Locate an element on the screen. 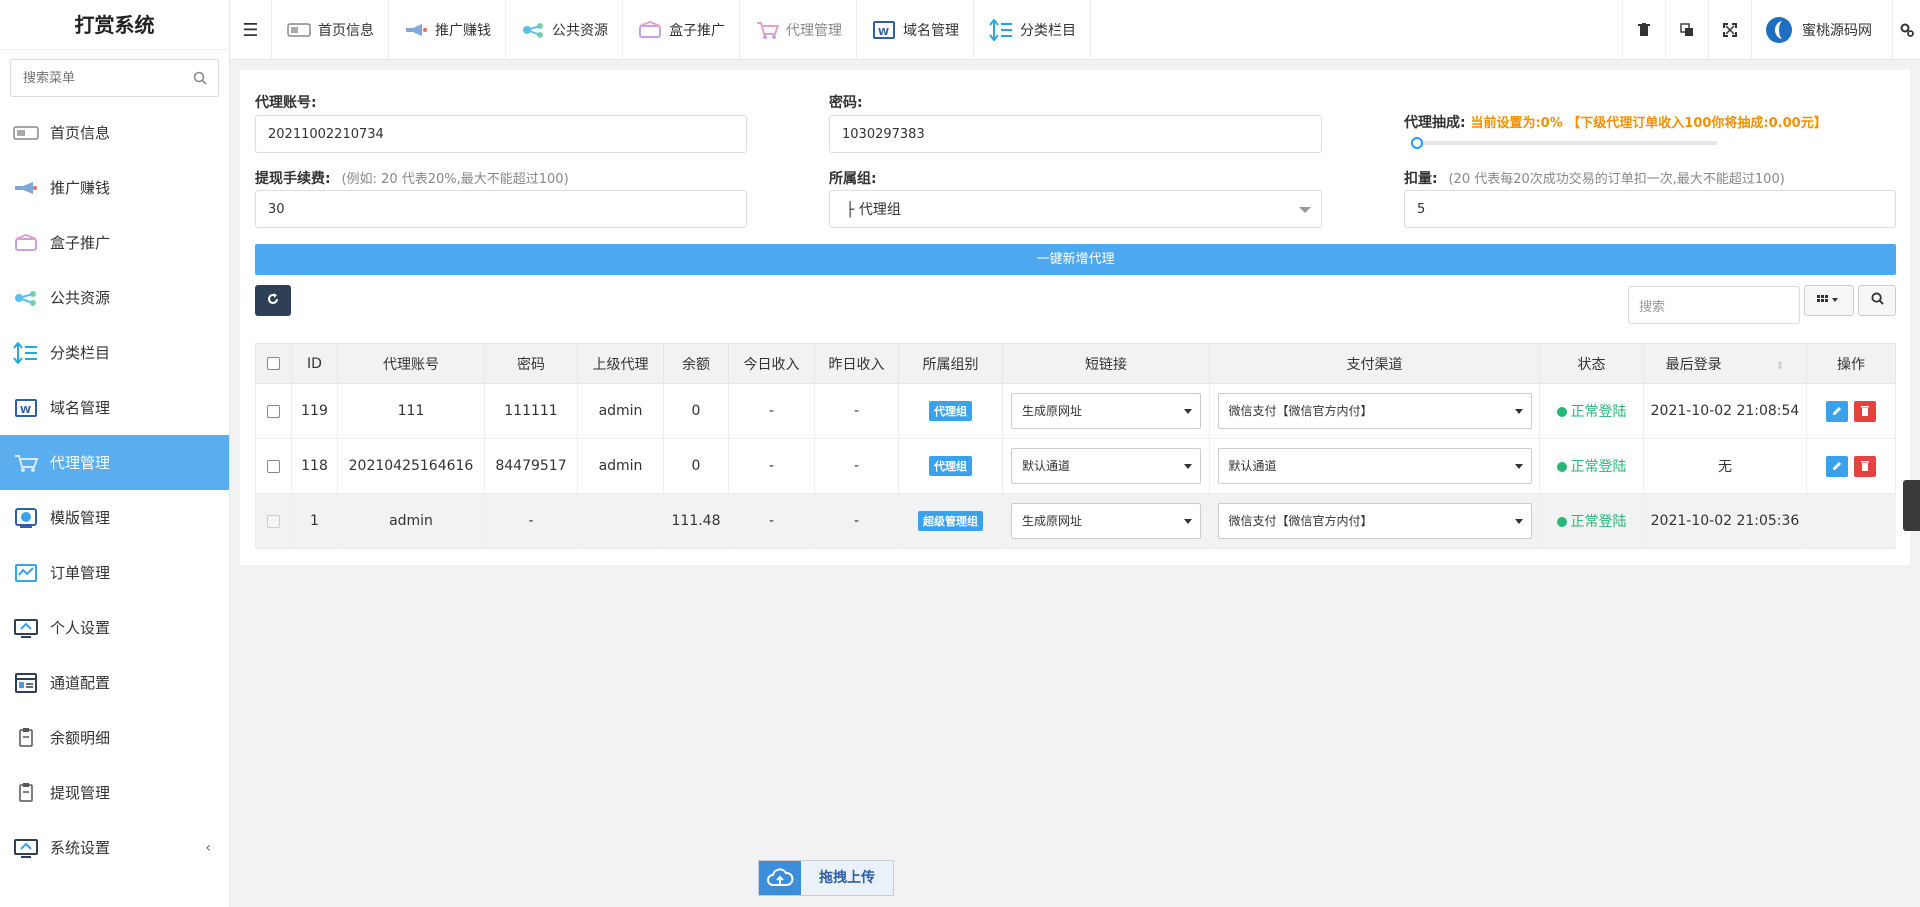 Image resolution: width=1920 pixels, height=907 pixels. sidebar-item-balance-details: 余额明细 is located at coordinates (114, 737).